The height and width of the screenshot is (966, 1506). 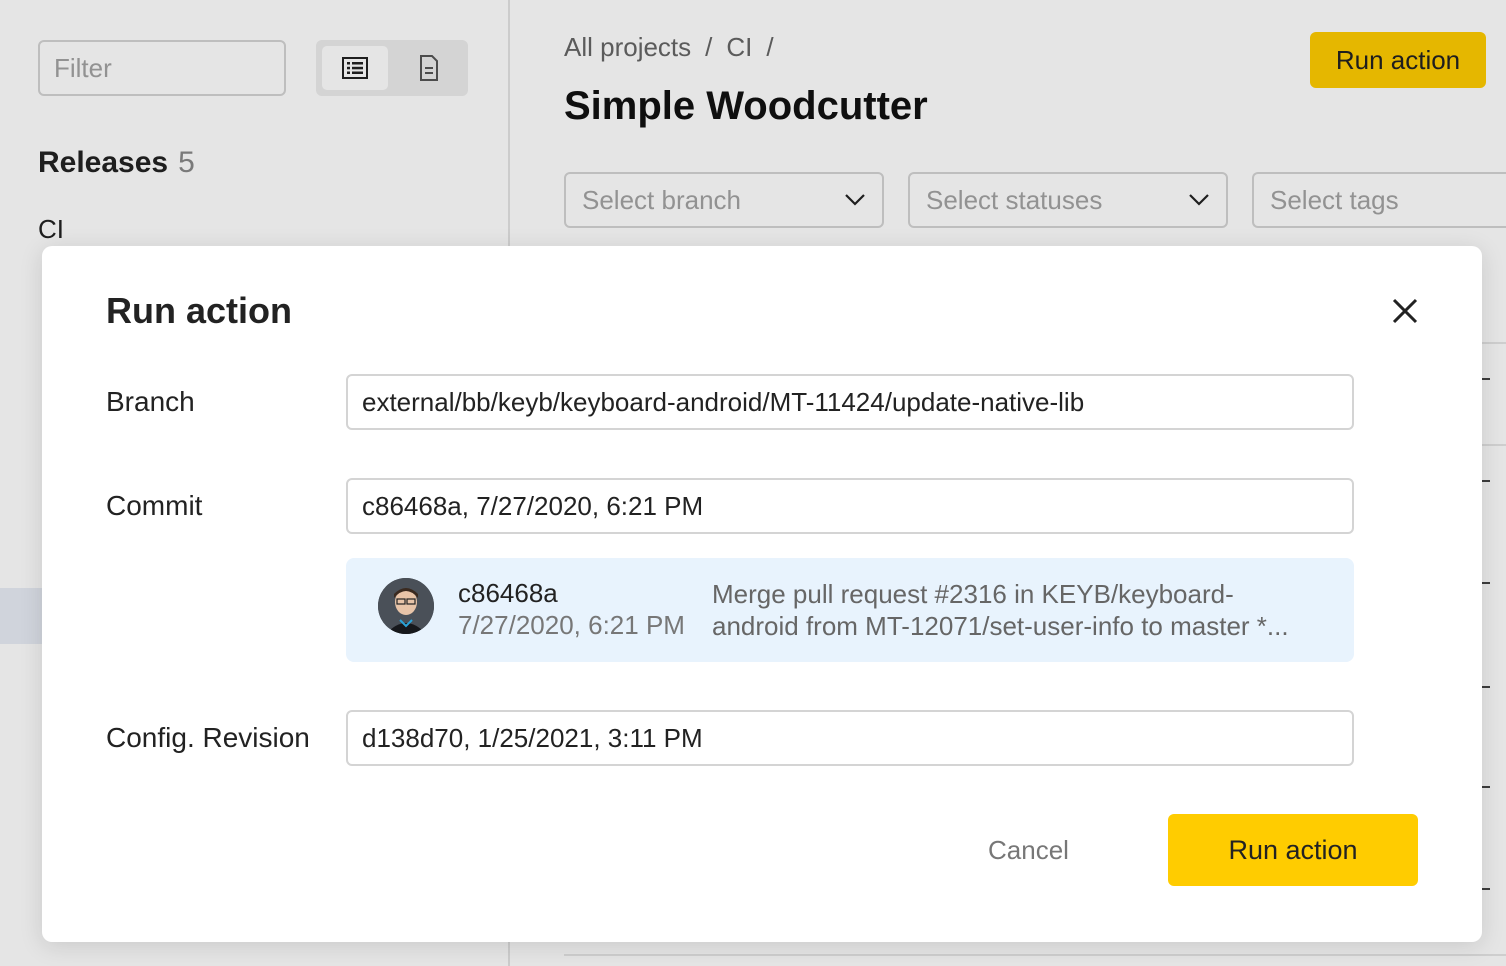 I want to click on config-revision-field, so click(x=850, y=738).